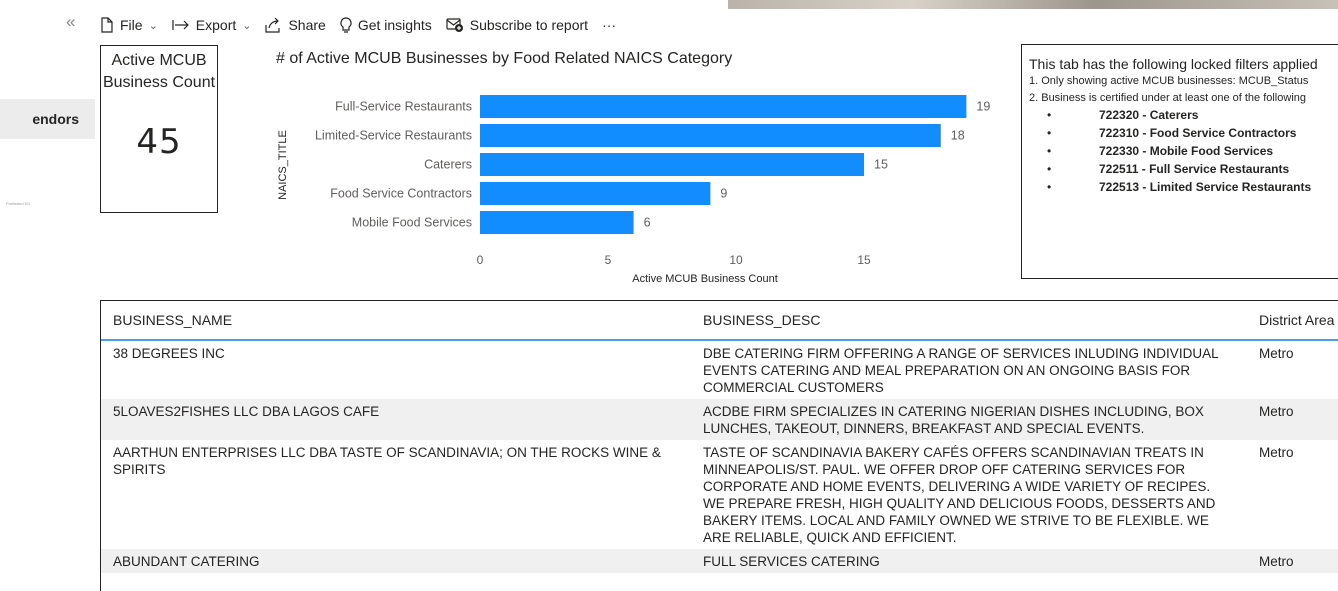  I want to click on category-label: Food Service Contractors, so click(401, 194).